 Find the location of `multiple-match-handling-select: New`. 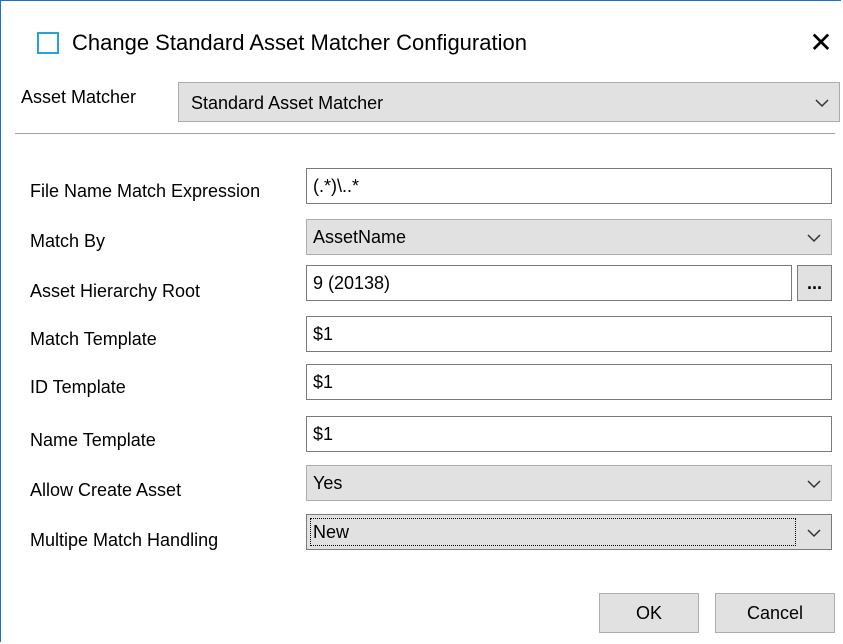

multiple-match-handling-select: New is located at coordinates (569, 532).